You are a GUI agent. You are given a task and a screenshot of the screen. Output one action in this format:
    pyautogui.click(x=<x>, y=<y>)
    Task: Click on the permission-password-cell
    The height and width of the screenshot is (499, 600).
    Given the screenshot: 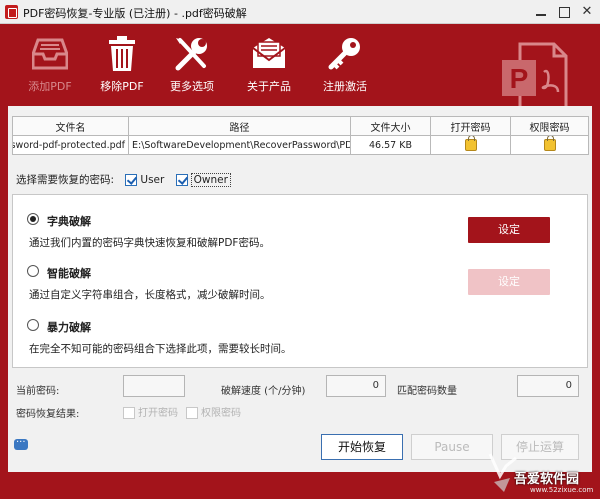 What is the action you would take?
    pyautogui.click(x=549, y=145)
    